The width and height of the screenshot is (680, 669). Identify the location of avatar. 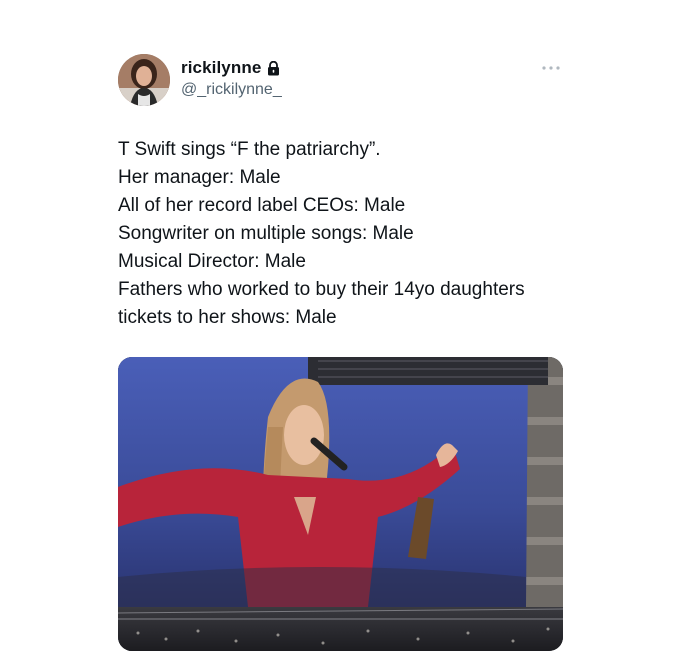
(144, 80).